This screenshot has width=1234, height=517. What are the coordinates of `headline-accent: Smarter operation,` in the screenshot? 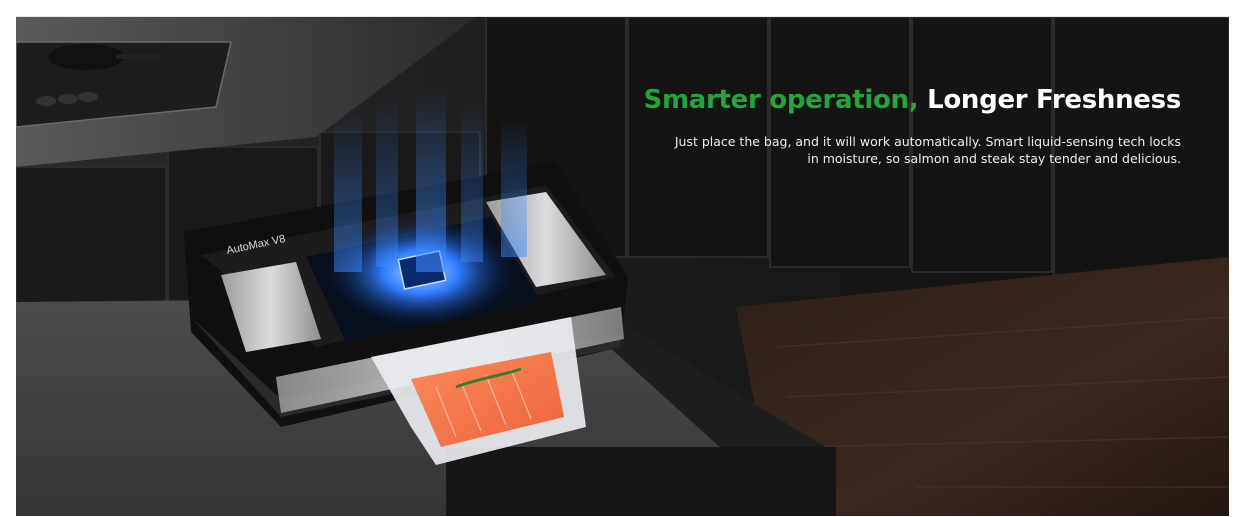 It's located at (781, 100).